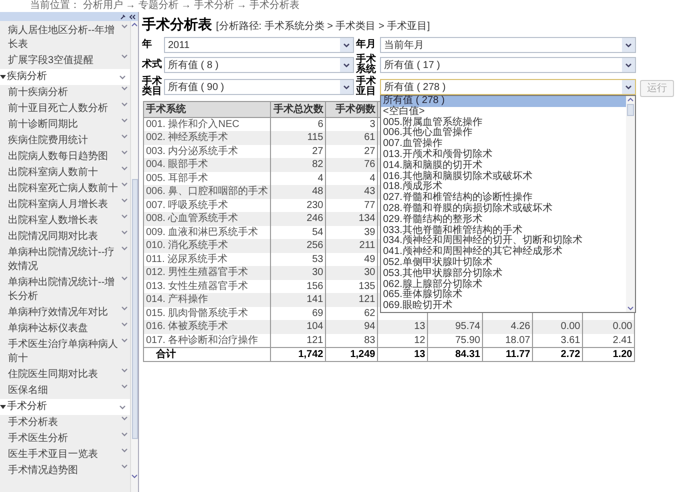  Describe the element at coordinates (259, 65) in the screenshot. I see `select-field: 所有值 ( 8 )` at that location.